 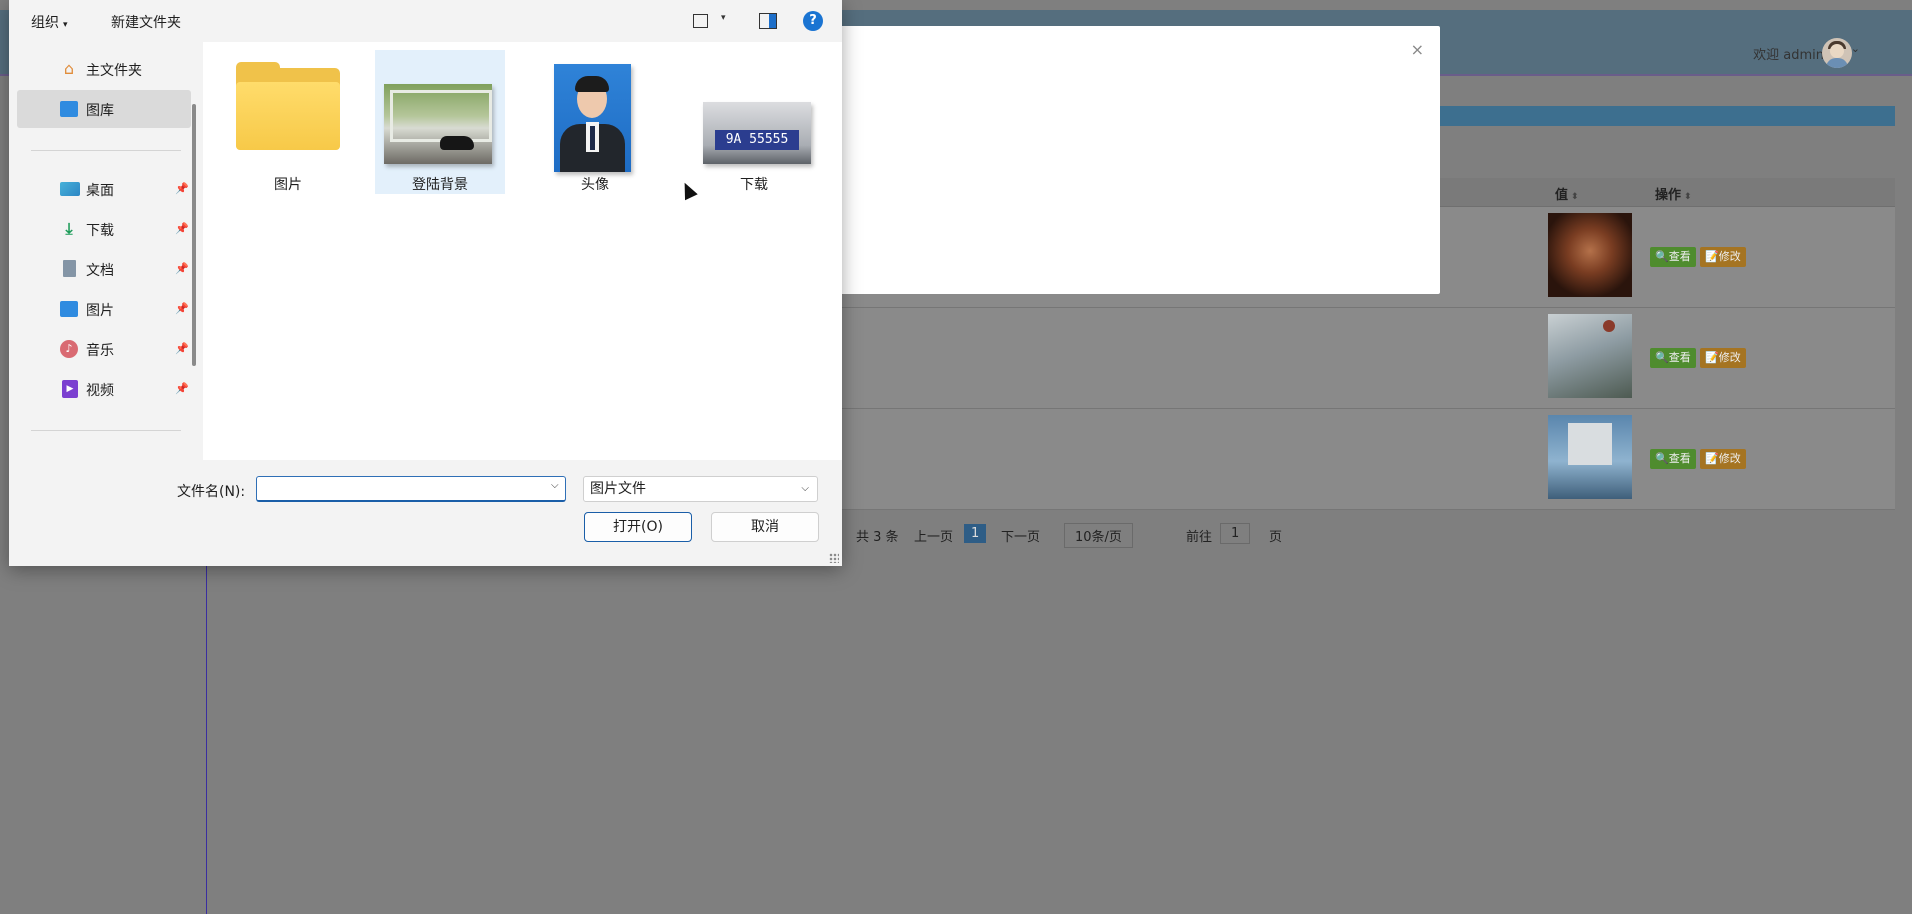 I want to click on file-label: 头像, so click(x=595, y=185).